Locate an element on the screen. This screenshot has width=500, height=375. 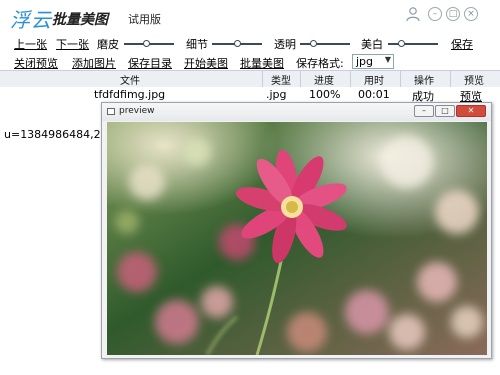
column-action: 操作 is located at coordinates (424, 79).